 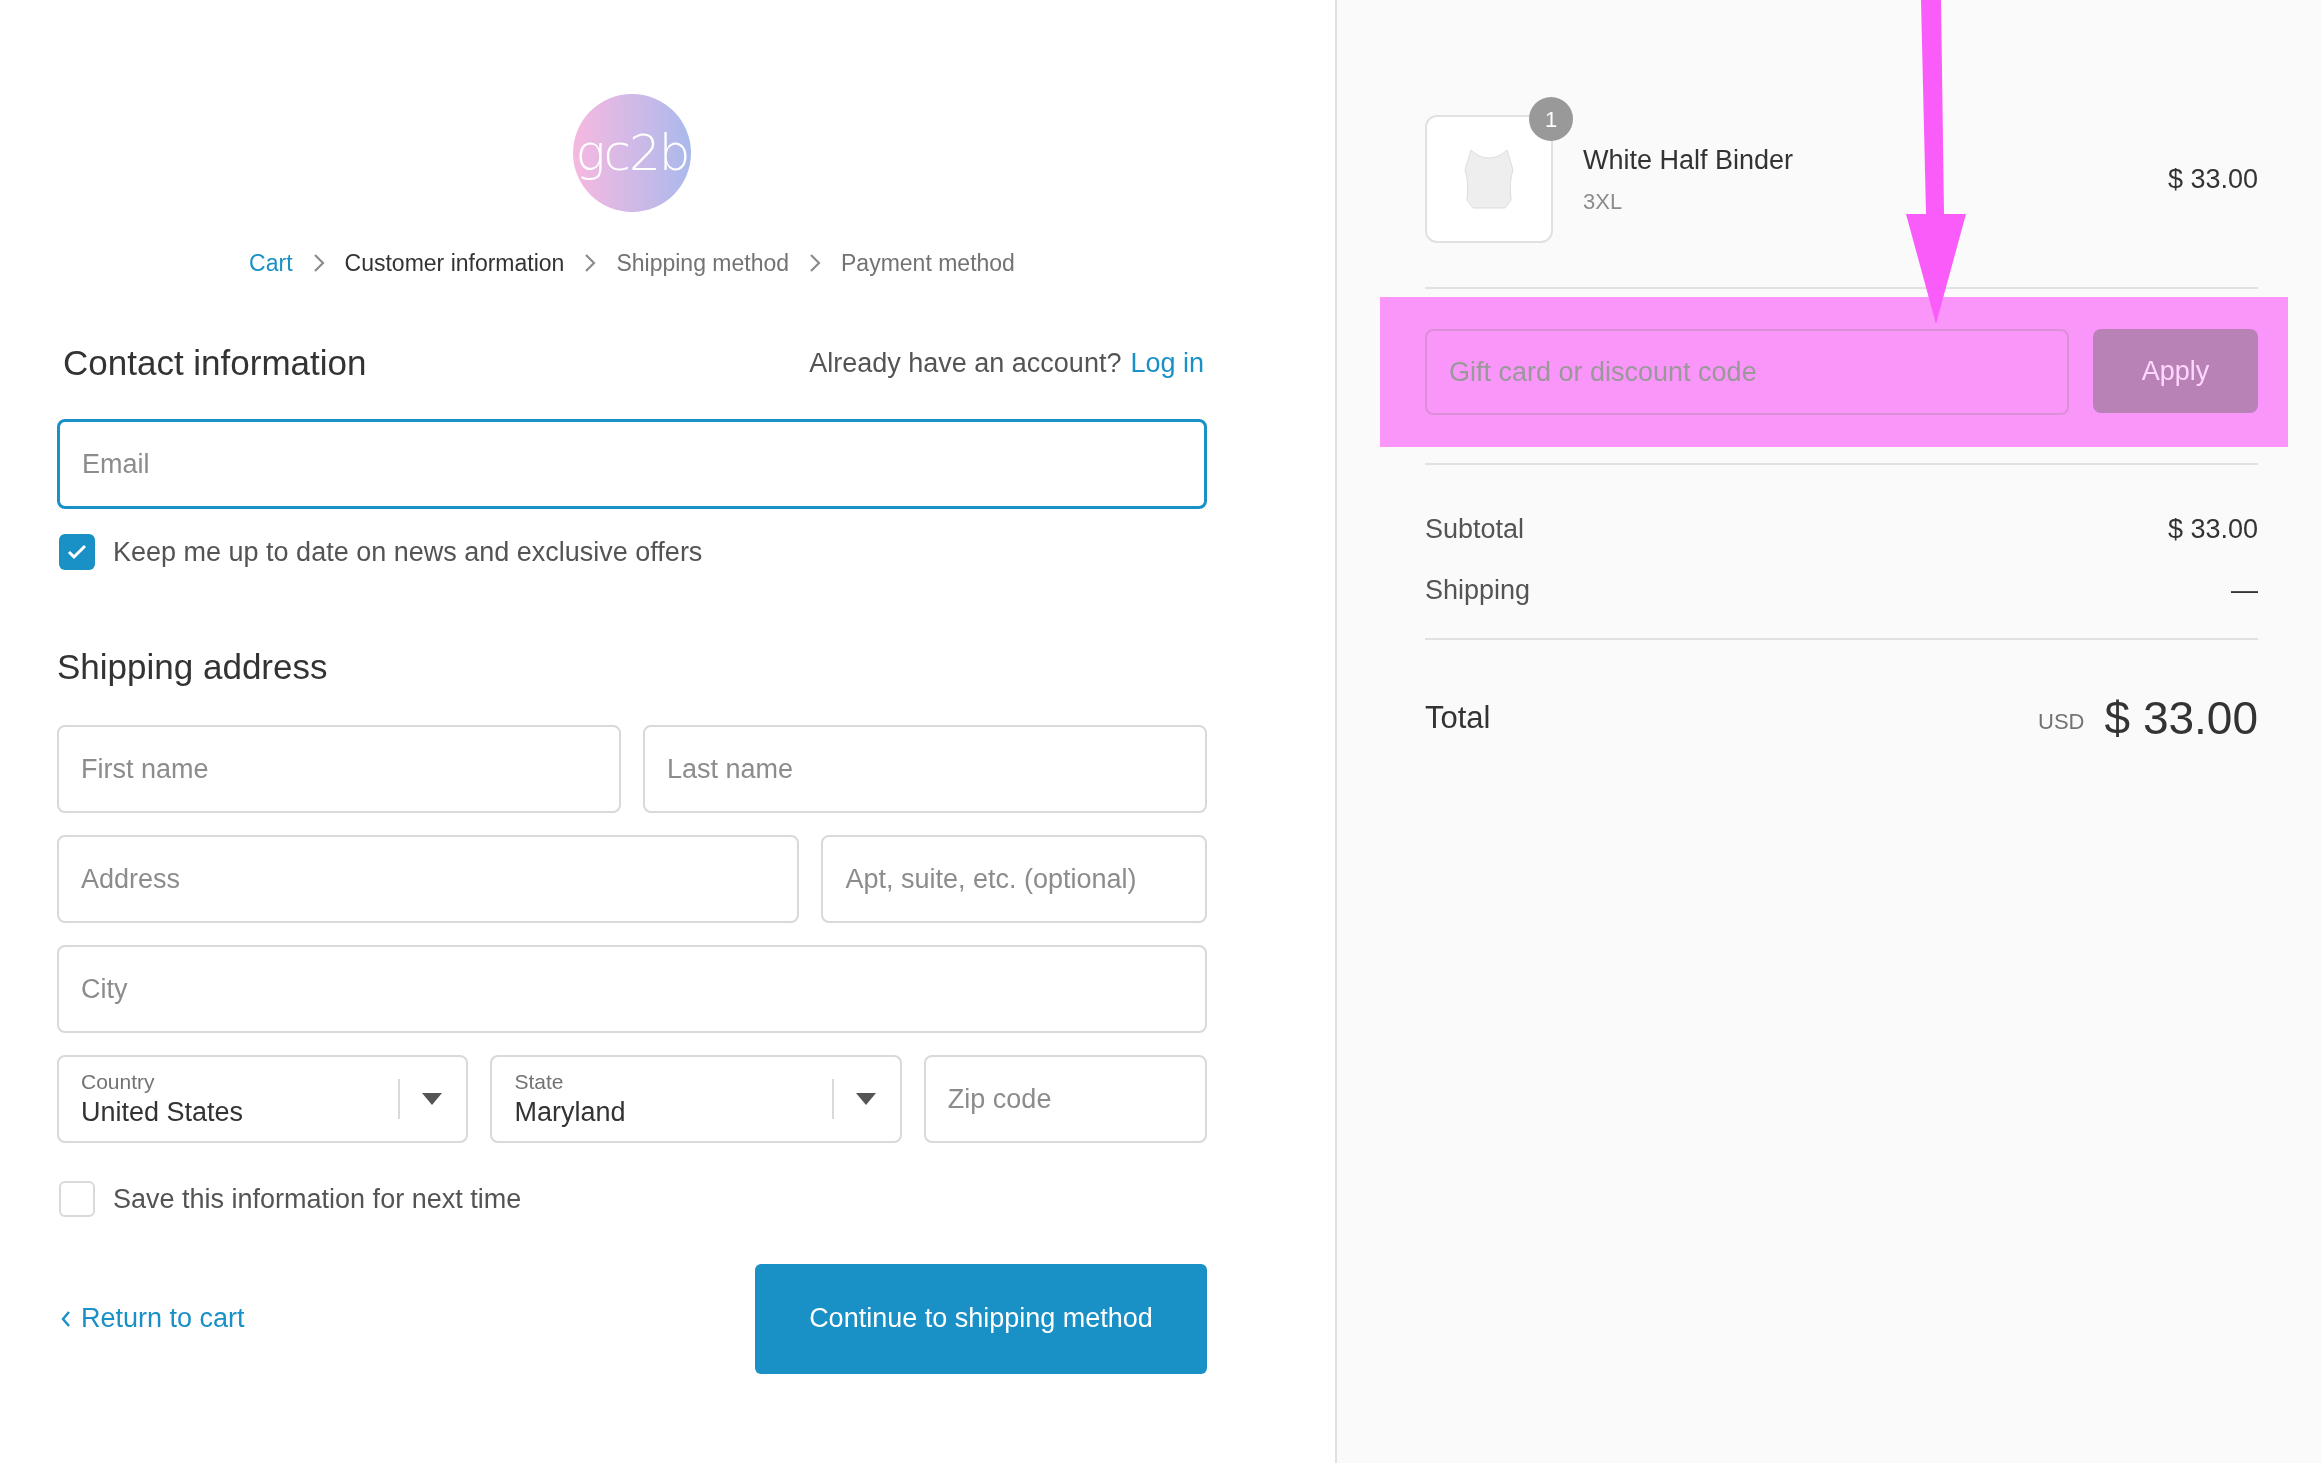 I want to click on product-price: $ 33.00, so click(x=2212, y=179).